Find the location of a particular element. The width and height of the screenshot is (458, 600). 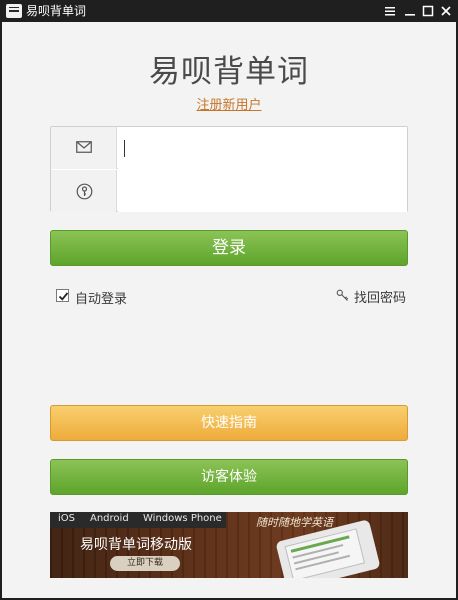

guest-button: 访客体验 is located at coordinates (229, 477).